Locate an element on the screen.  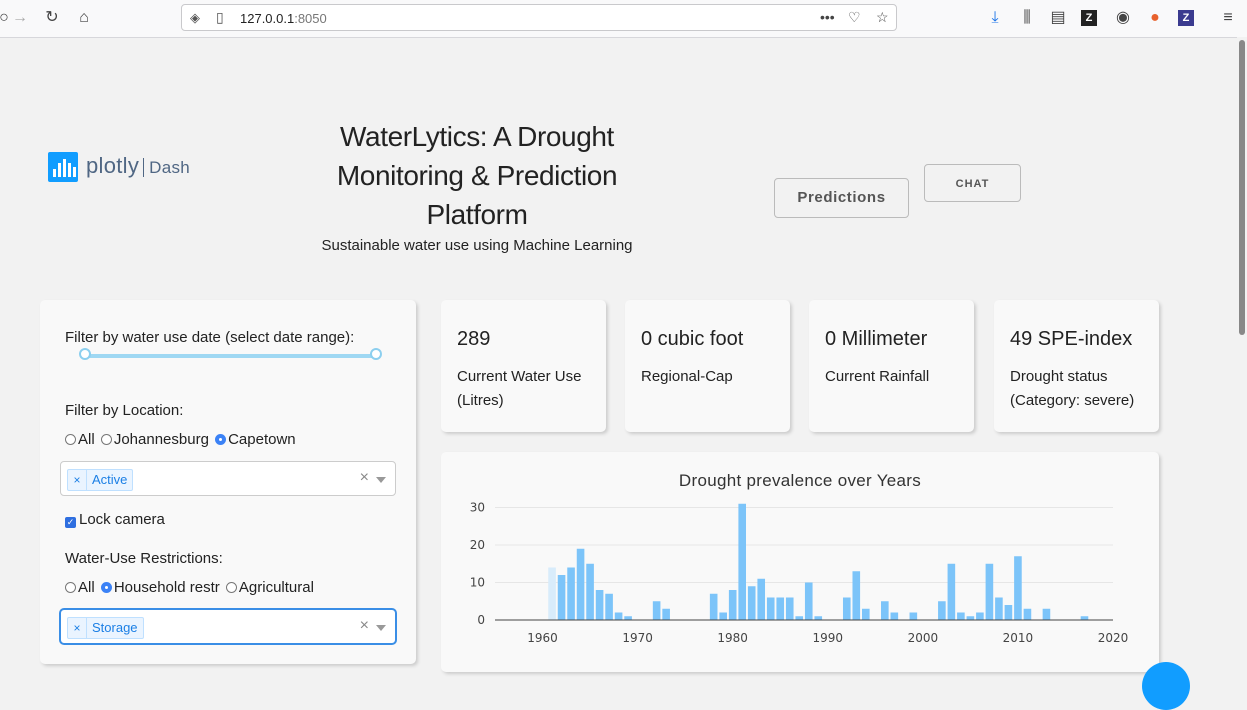
x-tick-label: 1960 is located at coordinates (542, 638).